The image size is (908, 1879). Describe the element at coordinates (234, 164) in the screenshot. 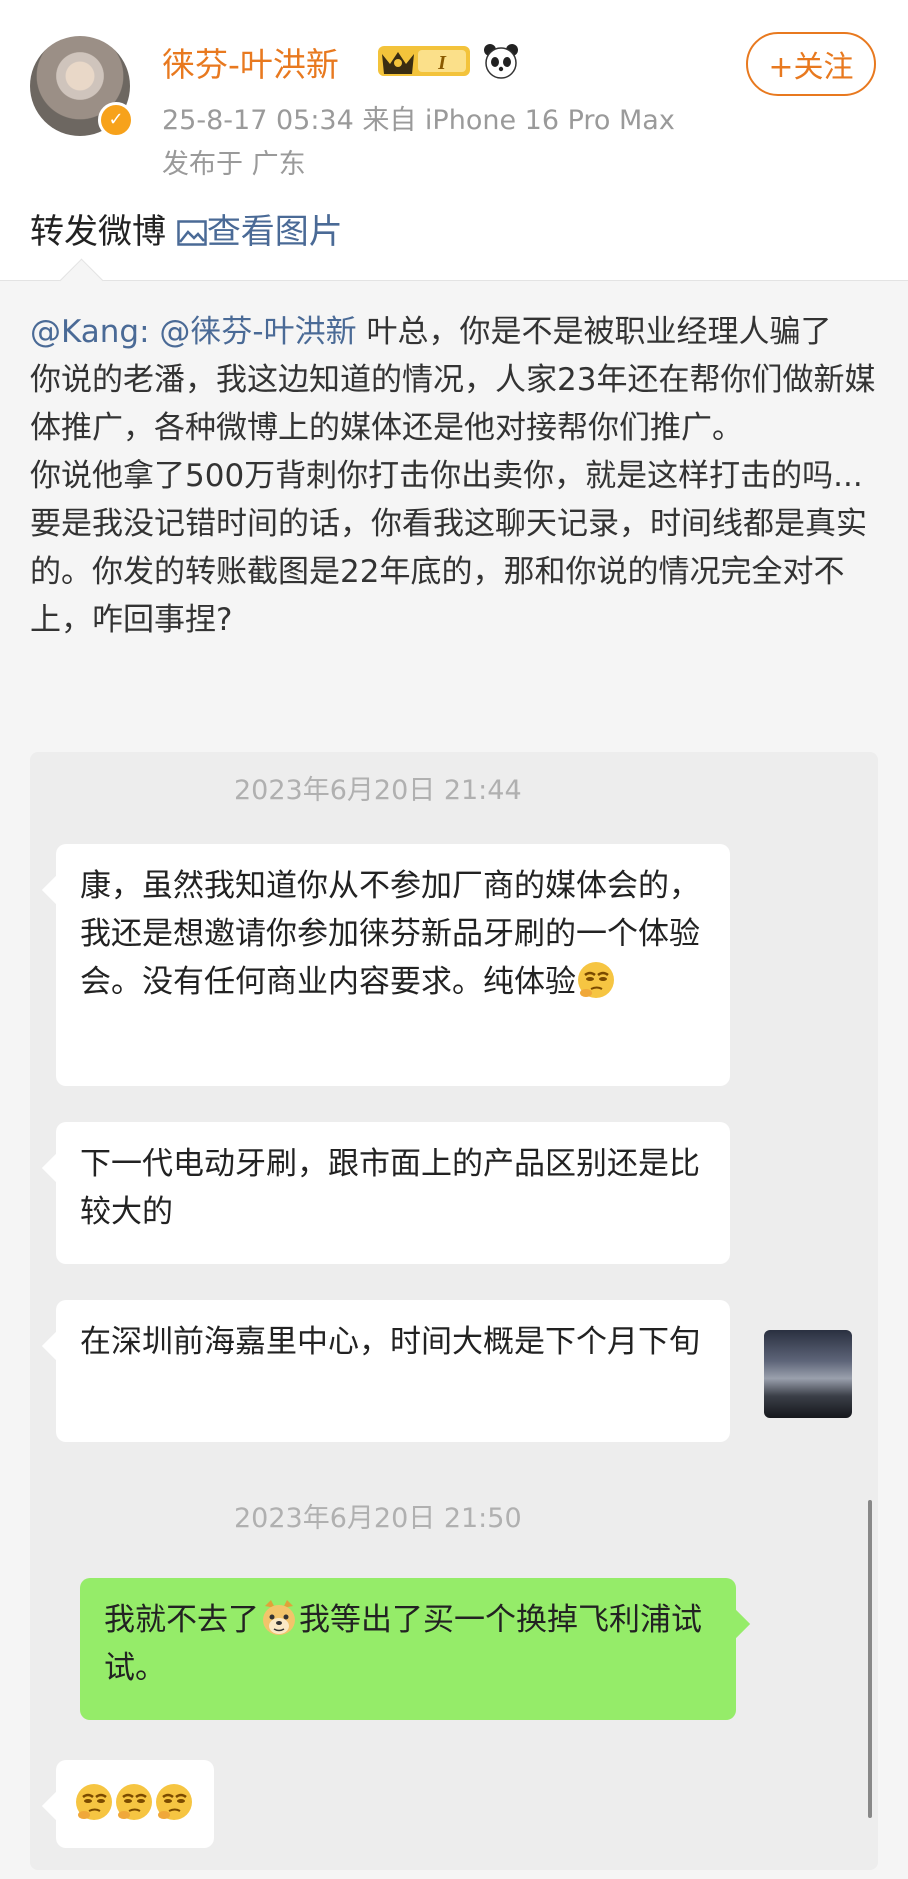

I see `post-location: 发布于 广东` at that location.